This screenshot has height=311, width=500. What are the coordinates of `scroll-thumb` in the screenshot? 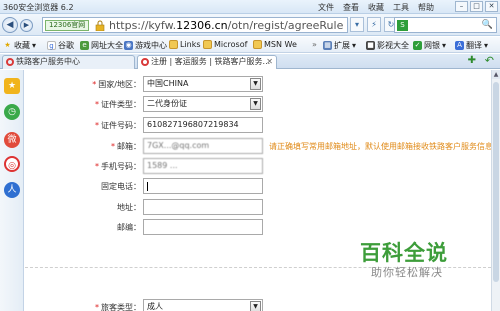 It's located at (496, 182).